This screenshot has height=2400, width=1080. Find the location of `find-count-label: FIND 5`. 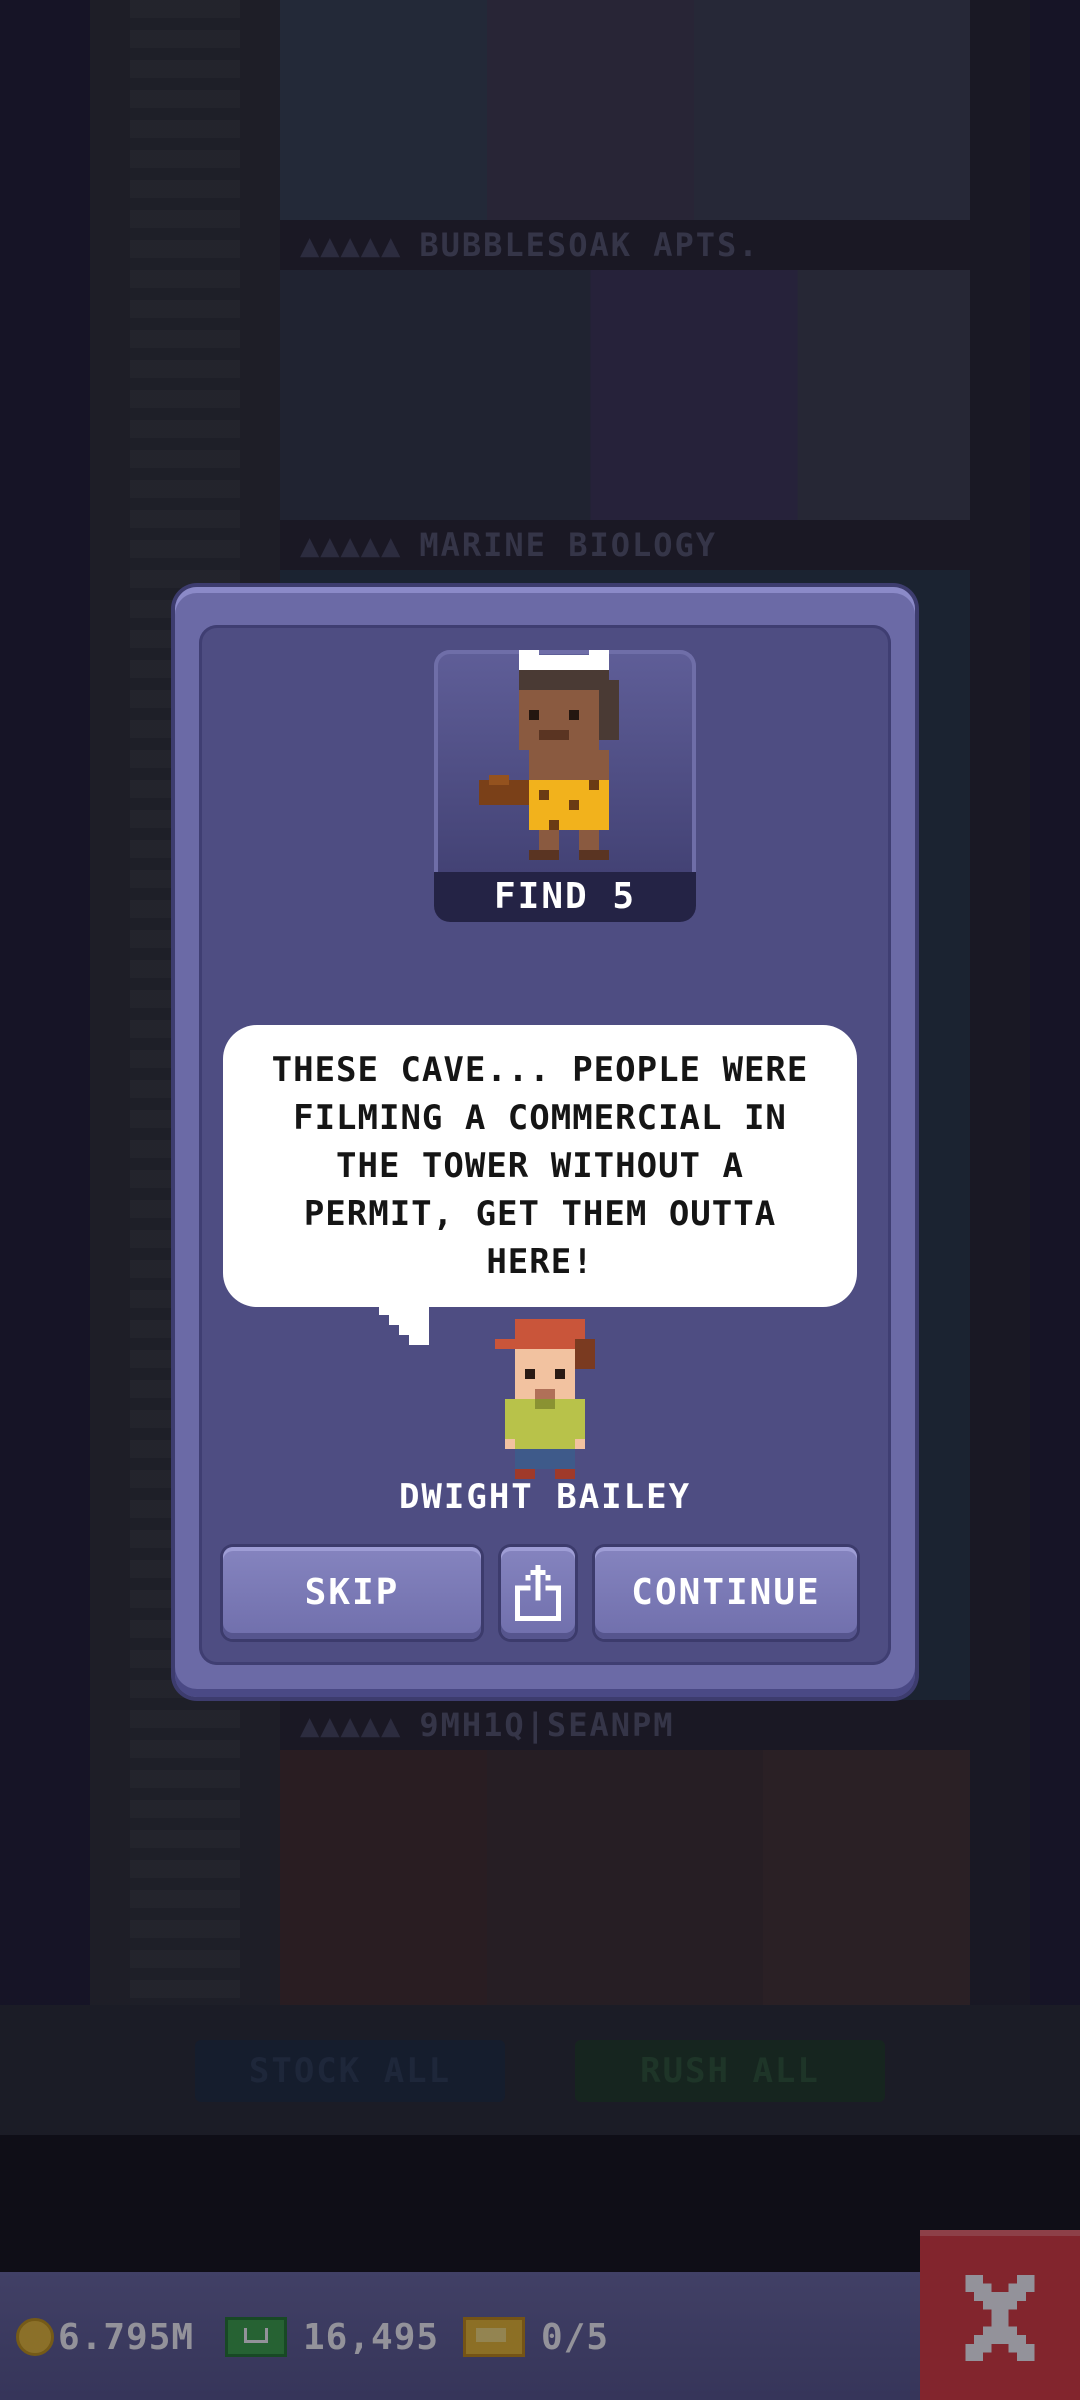

find-count-label: FIND 5 is located at coordinates (565, 897).